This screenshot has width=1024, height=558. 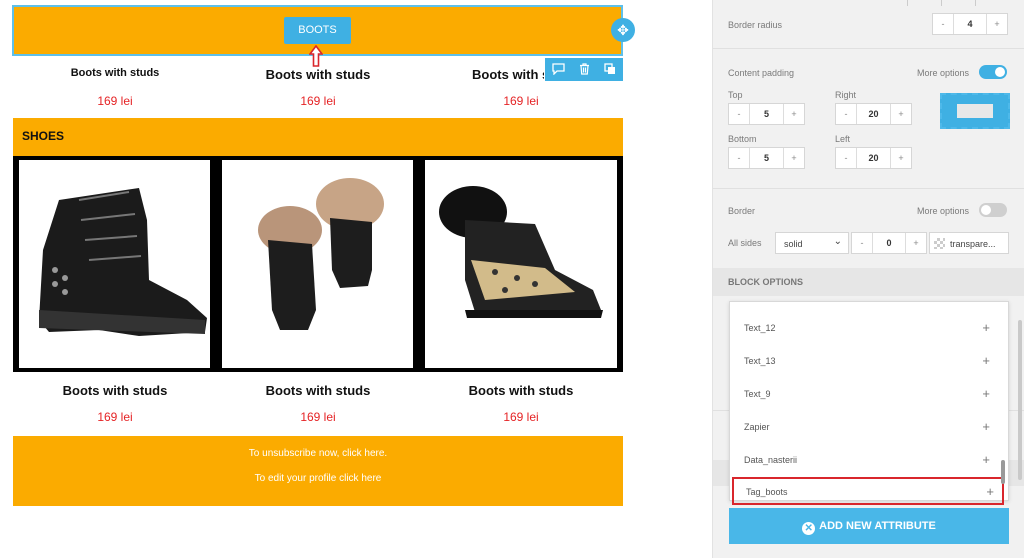 What do you see at coordinates (623, 30) in the screenshot?
I see `move-handle-icon: ✥` at bounding box center [623, 30].